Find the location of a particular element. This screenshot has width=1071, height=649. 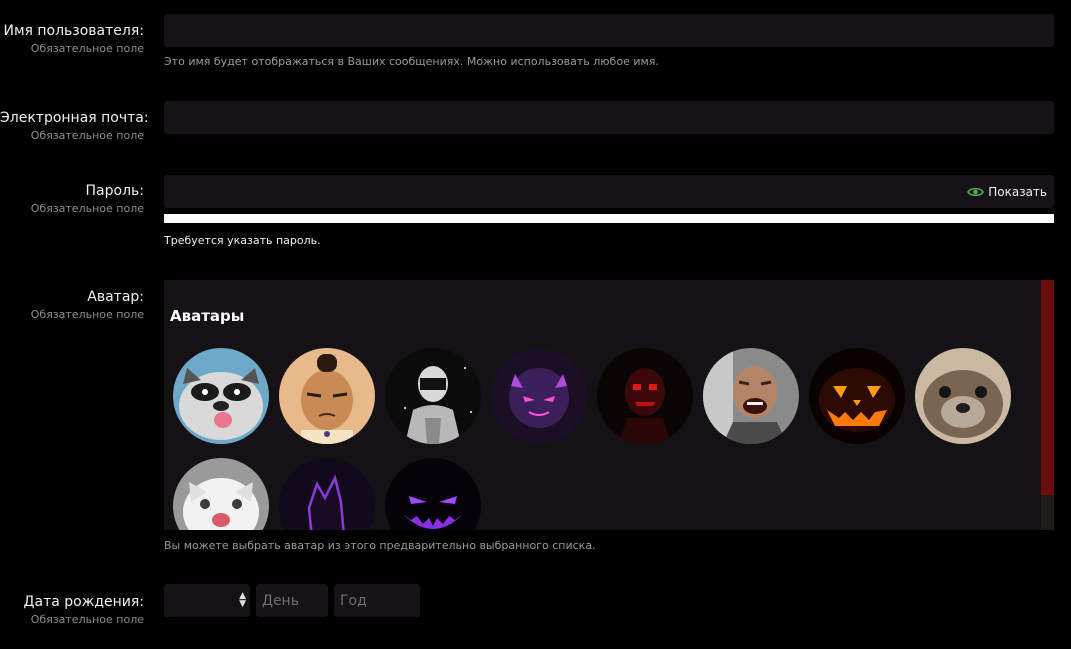

avatar-required: Обязательное поле is located at coordinates (87, 314).